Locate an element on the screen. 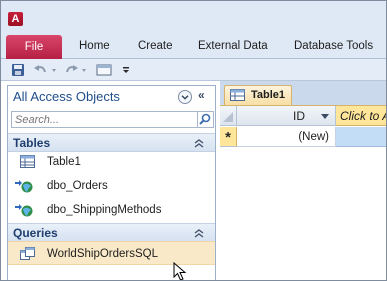 This screenshot has height=281, width=387. nav-pane-header: All Access Objects « is located at coordinates (111, 97).